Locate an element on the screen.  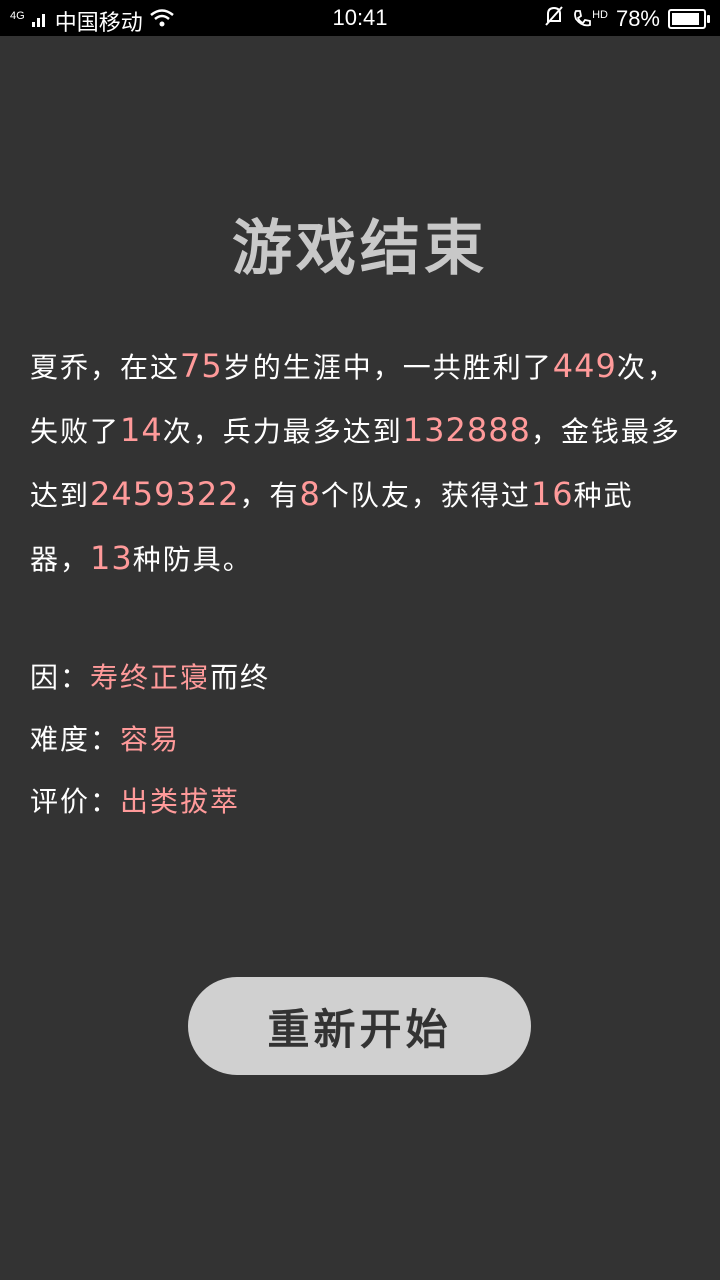
difficulty-line: 难度：容易 is located at coordinates (360, 738).